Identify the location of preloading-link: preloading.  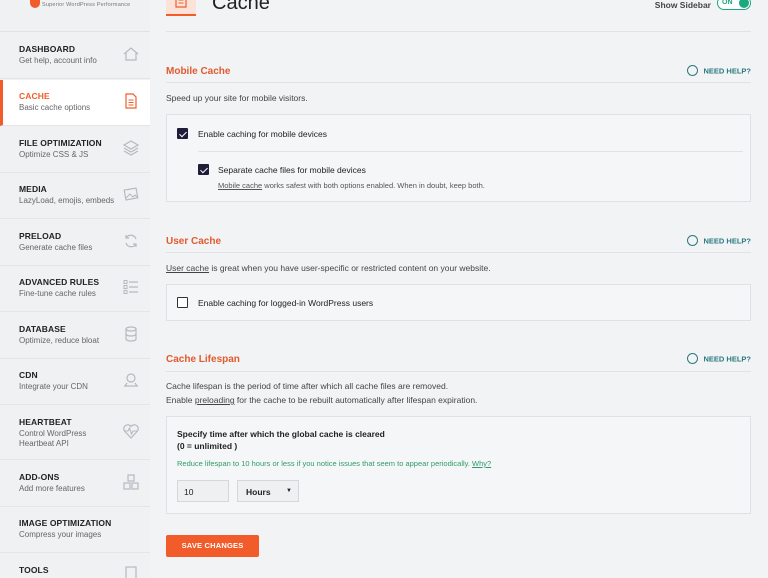
(215, 400).